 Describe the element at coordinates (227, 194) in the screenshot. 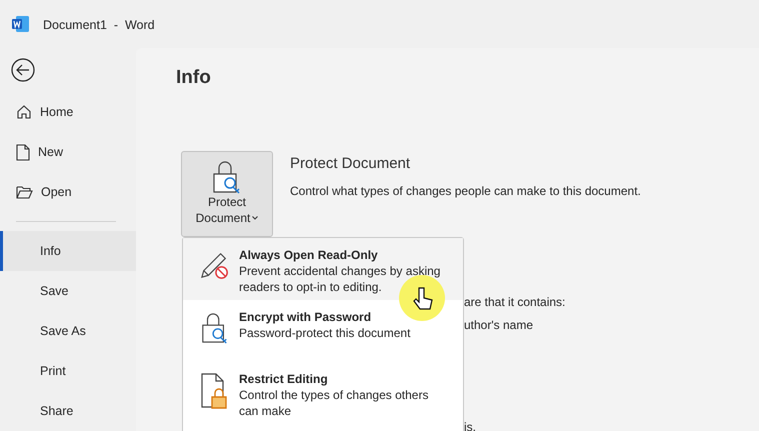

I see `protect-document-button: Protect Document` at that location.